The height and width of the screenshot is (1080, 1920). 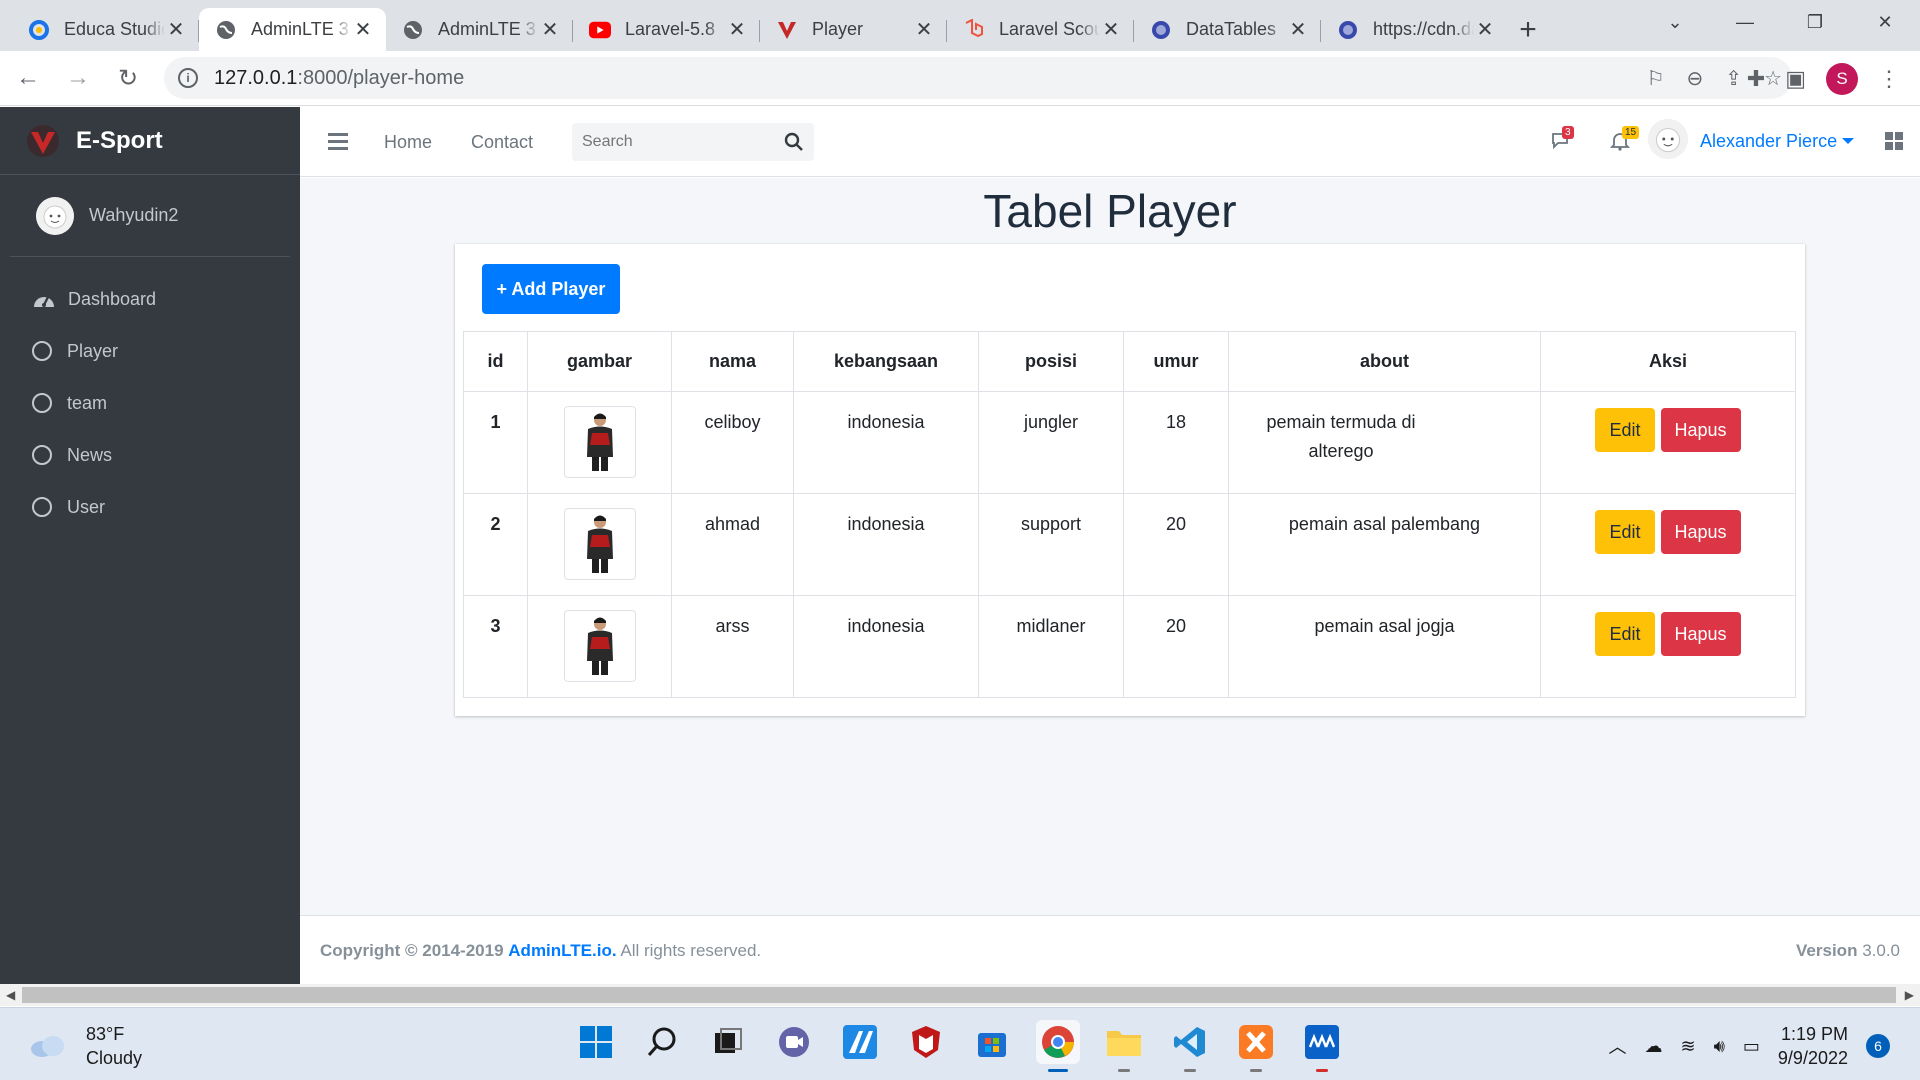 What do you see at coordinates (1878, 1046) in the screenshot?
I see `notification-count-badge: 6` at bounding box center [1878, 1046].